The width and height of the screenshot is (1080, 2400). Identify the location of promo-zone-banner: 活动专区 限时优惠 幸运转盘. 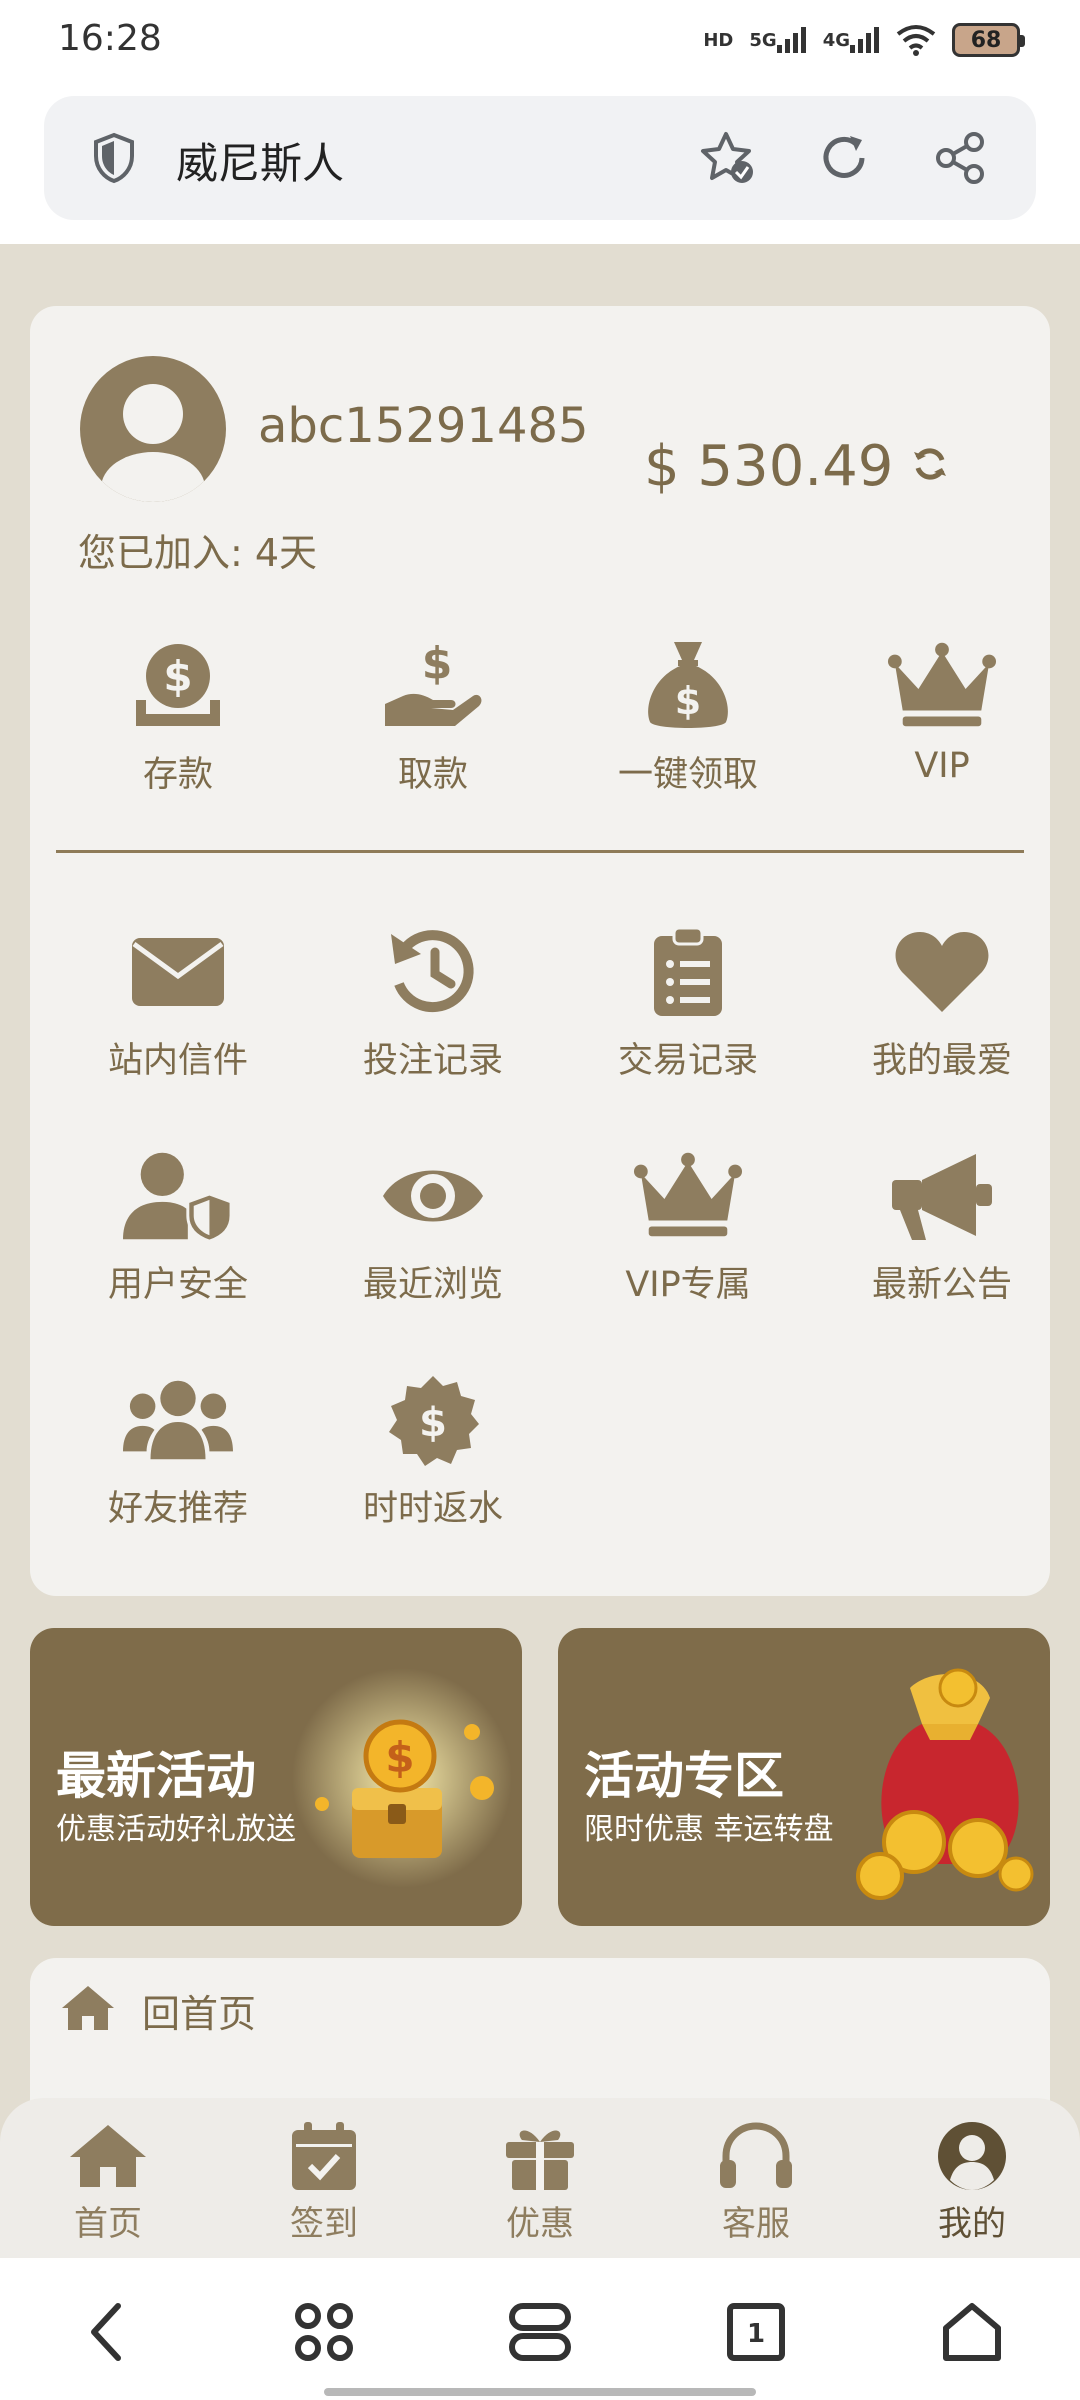
(804, 1777).